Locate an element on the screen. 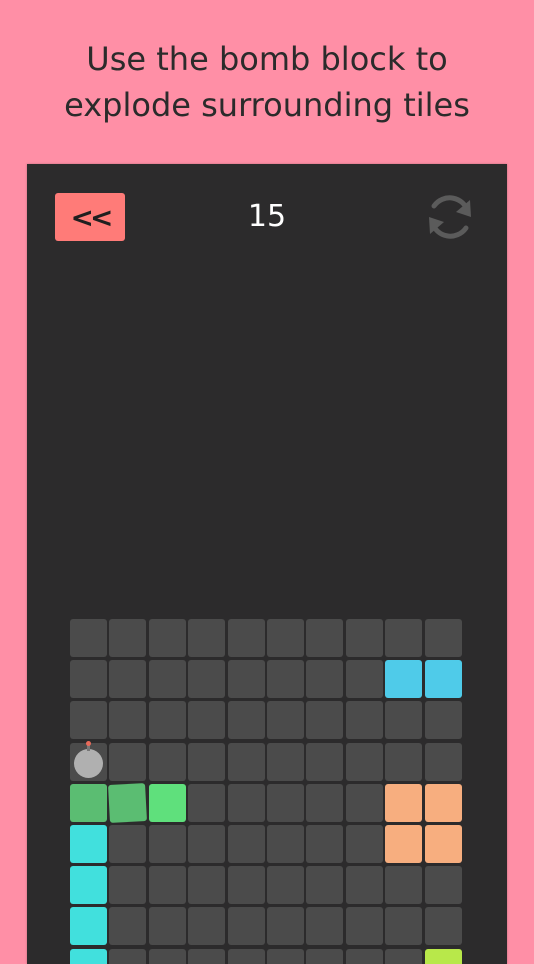  caption-line-2: explode surrounding tiles is located at coordinates (267, 105).